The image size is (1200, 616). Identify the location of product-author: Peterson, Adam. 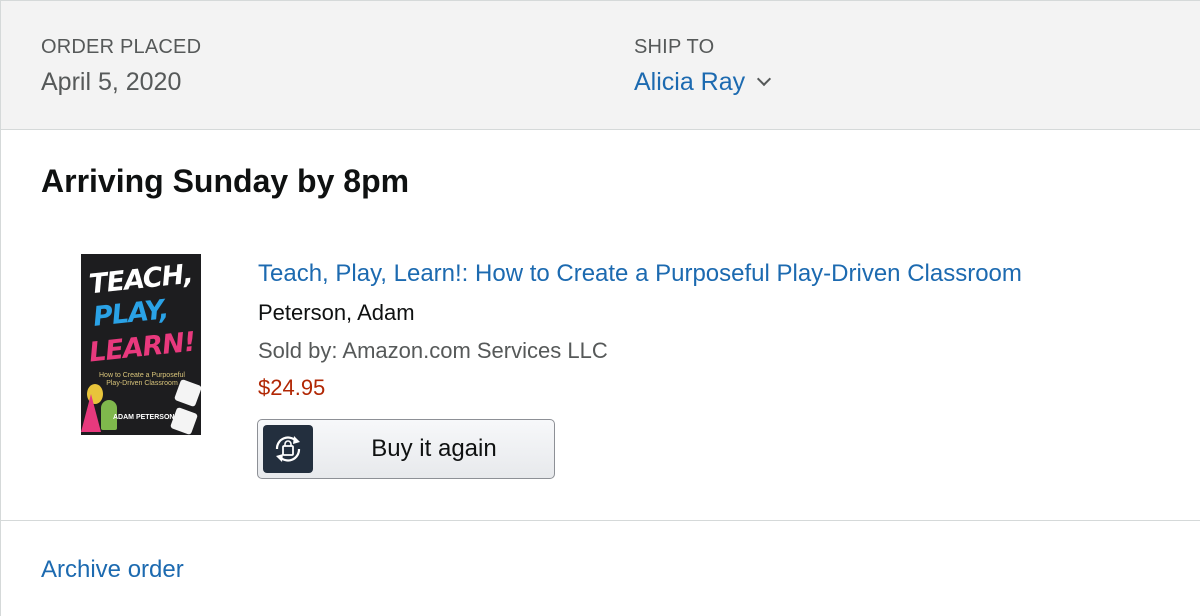
(336, 312).